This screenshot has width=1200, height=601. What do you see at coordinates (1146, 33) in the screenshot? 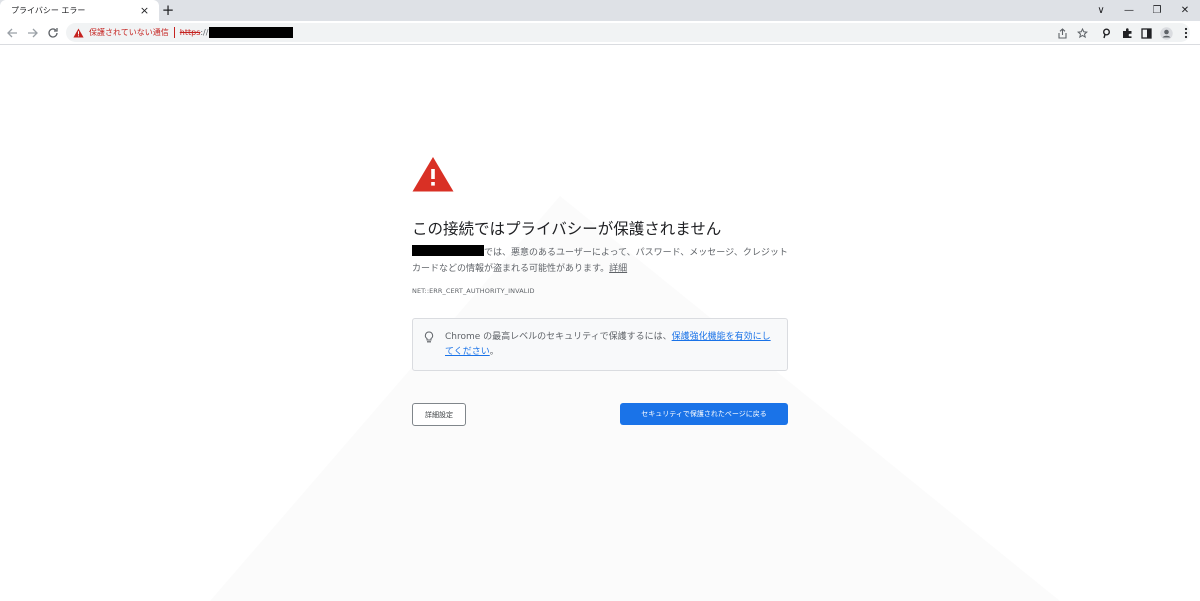
I see `side-panel-icon` at bounding box center [1146, 33].